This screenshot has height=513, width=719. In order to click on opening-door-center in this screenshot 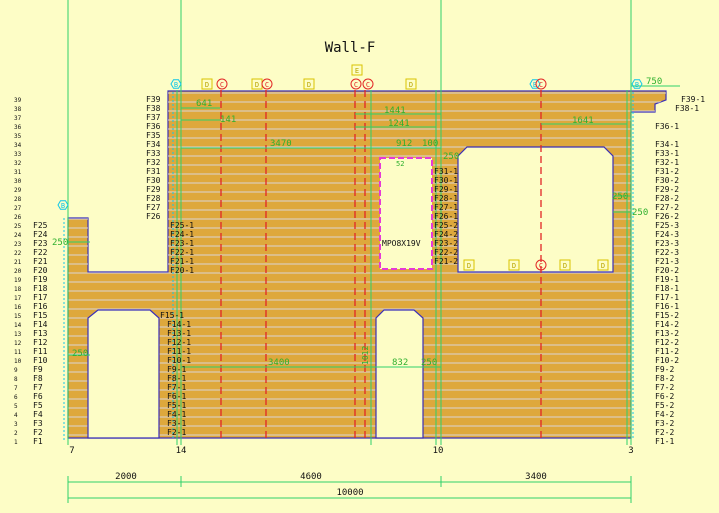, I will do `click(399, 374)`.